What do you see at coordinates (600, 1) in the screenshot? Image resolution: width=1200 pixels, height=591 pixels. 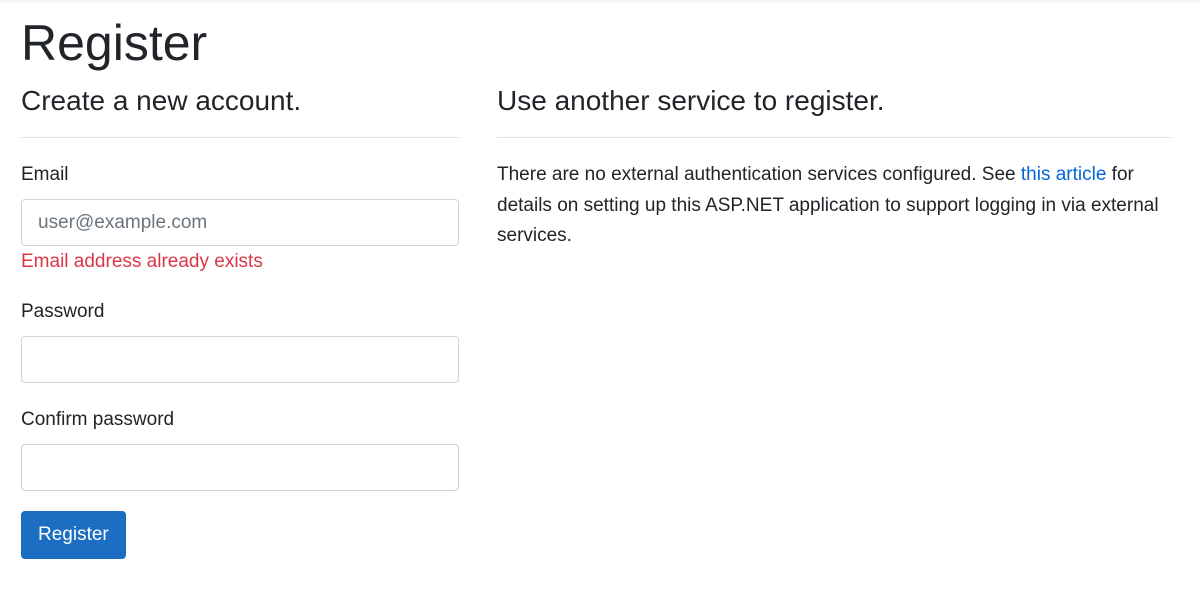 I see `top-bar` at bounding box center [600, 1].